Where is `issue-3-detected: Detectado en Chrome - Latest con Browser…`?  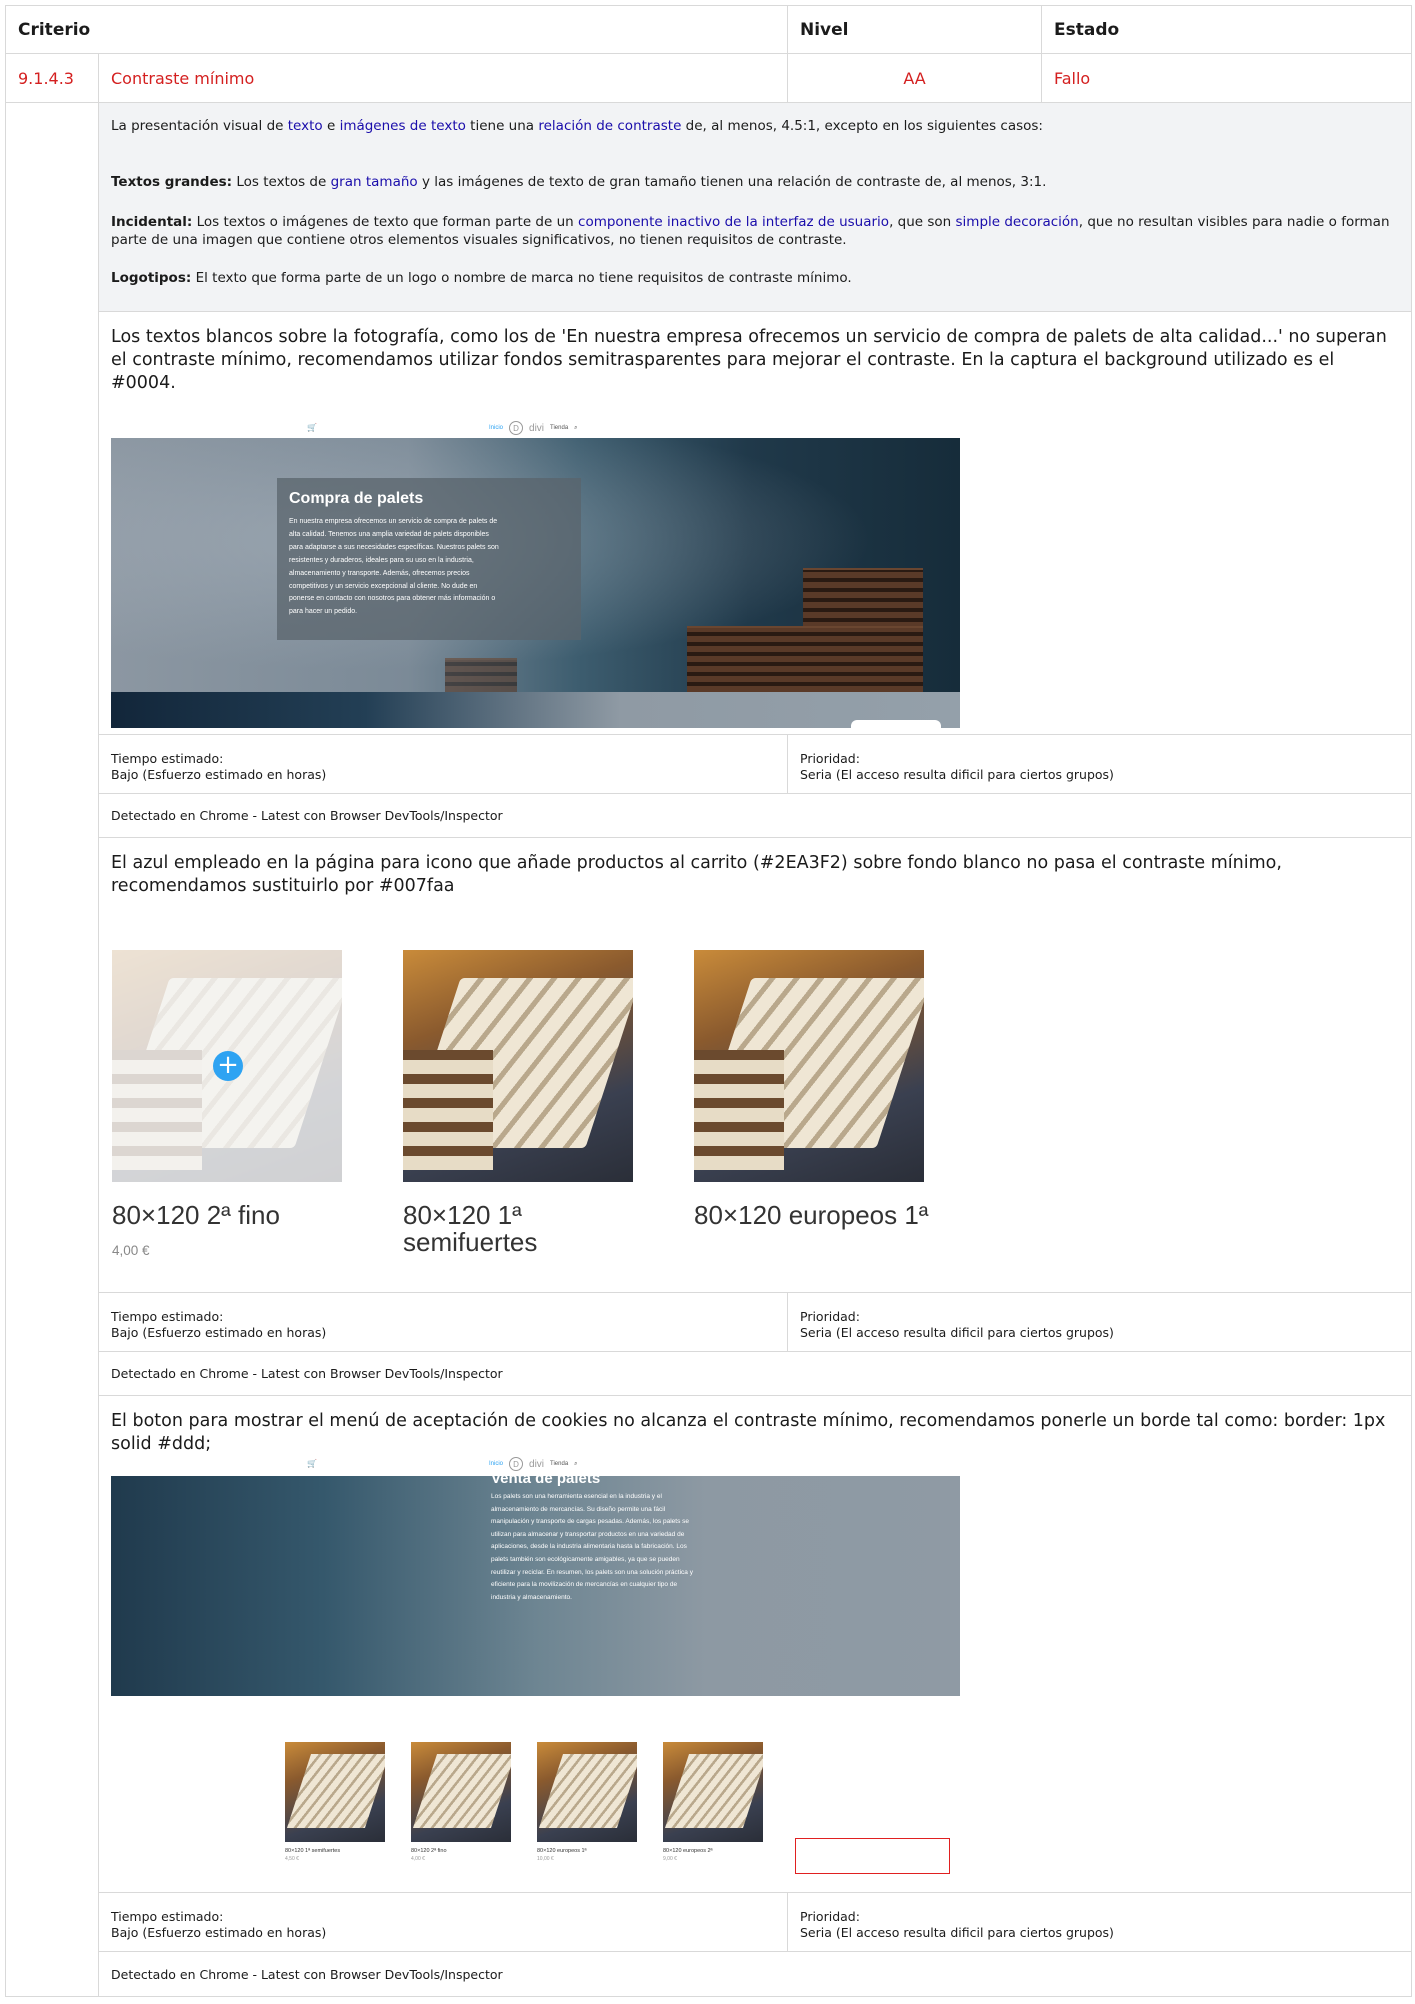
issue-3-detected: Detectado en Chrome - Latest con Browser… is located at coordinates (307, 1974).